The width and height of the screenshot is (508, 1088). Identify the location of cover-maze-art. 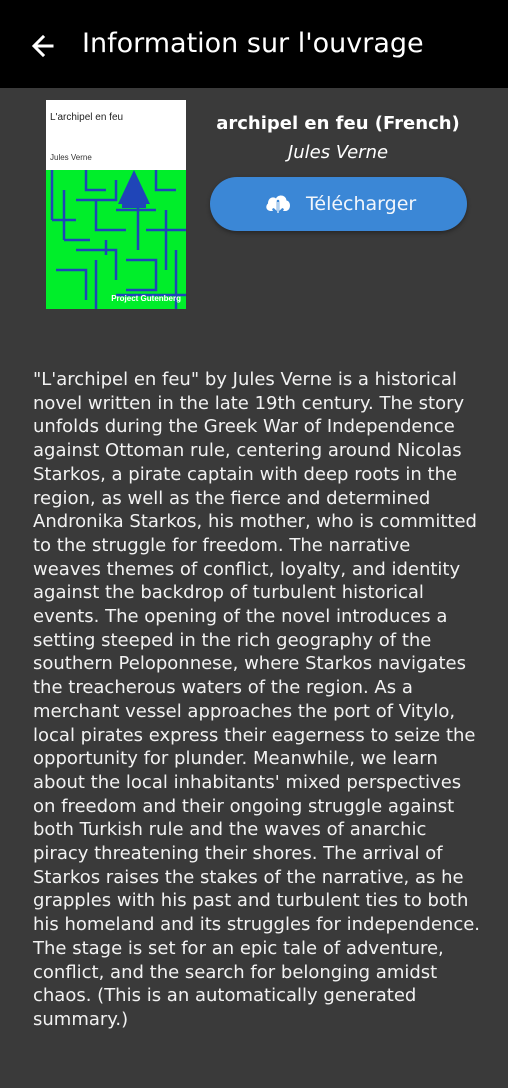
(118, 239).